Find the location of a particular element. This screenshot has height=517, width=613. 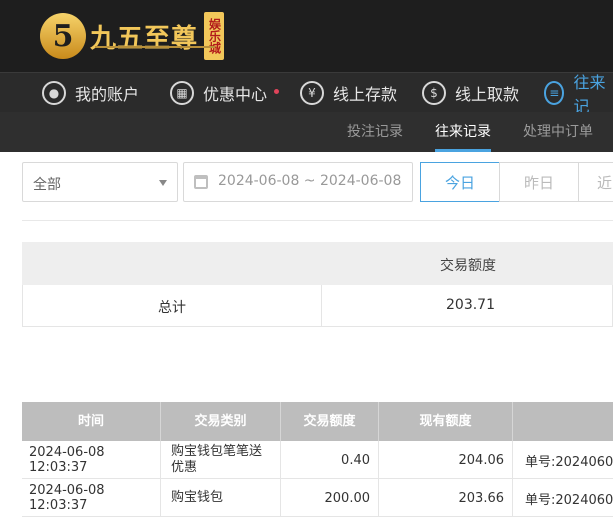

cell-amount: 200.00 is located at coordinates (330, 498).